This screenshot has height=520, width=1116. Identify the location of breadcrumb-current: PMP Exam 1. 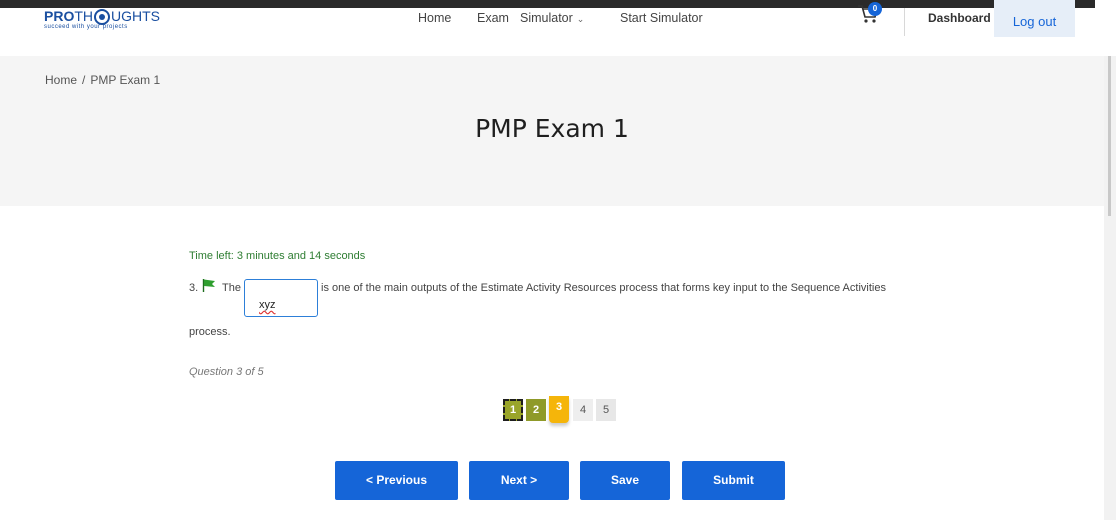
(125, 80).